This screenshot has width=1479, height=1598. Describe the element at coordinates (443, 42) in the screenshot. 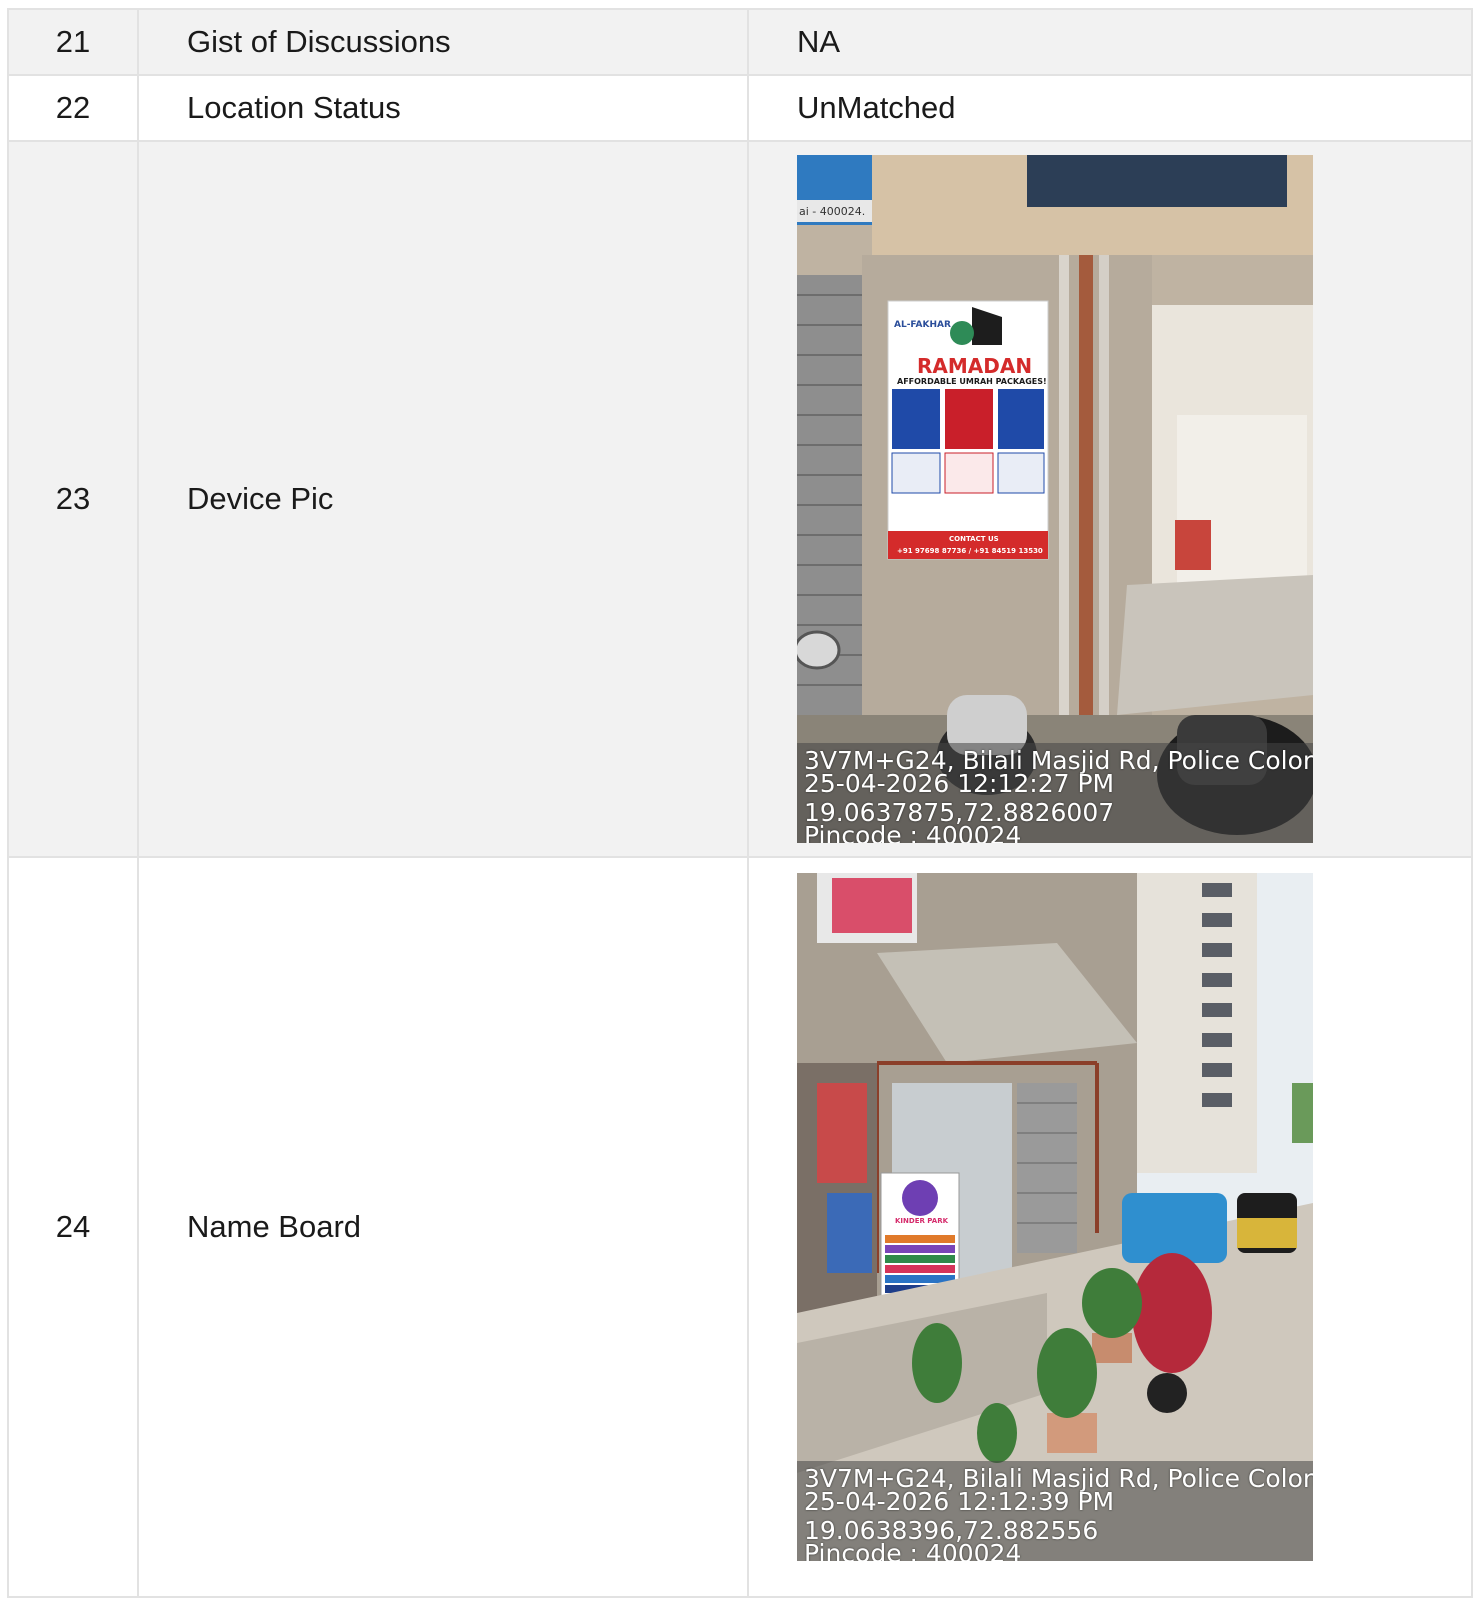

I see `row-label: Gist of Discussions` at that location.